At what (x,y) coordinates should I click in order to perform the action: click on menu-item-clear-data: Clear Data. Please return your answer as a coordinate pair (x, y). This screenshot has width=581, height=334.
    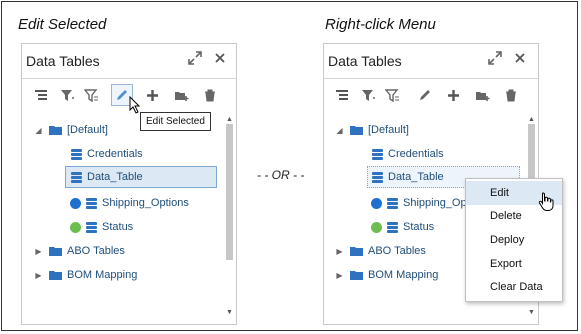
    Looking at the image, I should click on (514, 287).